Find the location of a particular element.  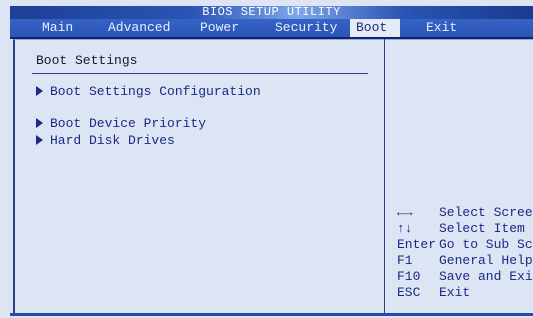

title-divider is located at coordinates (200, 73).